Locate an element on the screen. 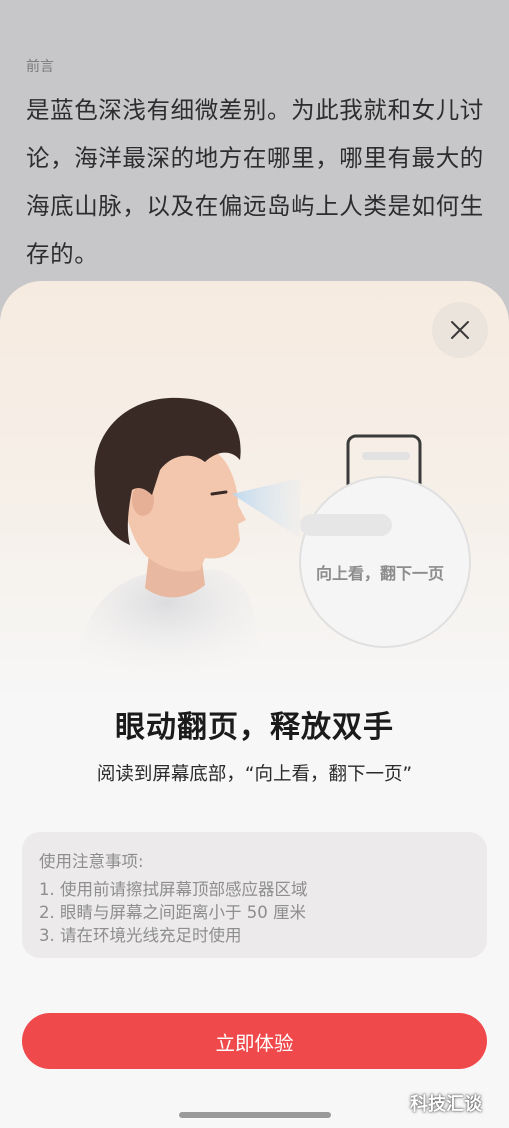 The width and height of the screenshot is (509, 1128). person-eye is located at coordinates (219, 493).